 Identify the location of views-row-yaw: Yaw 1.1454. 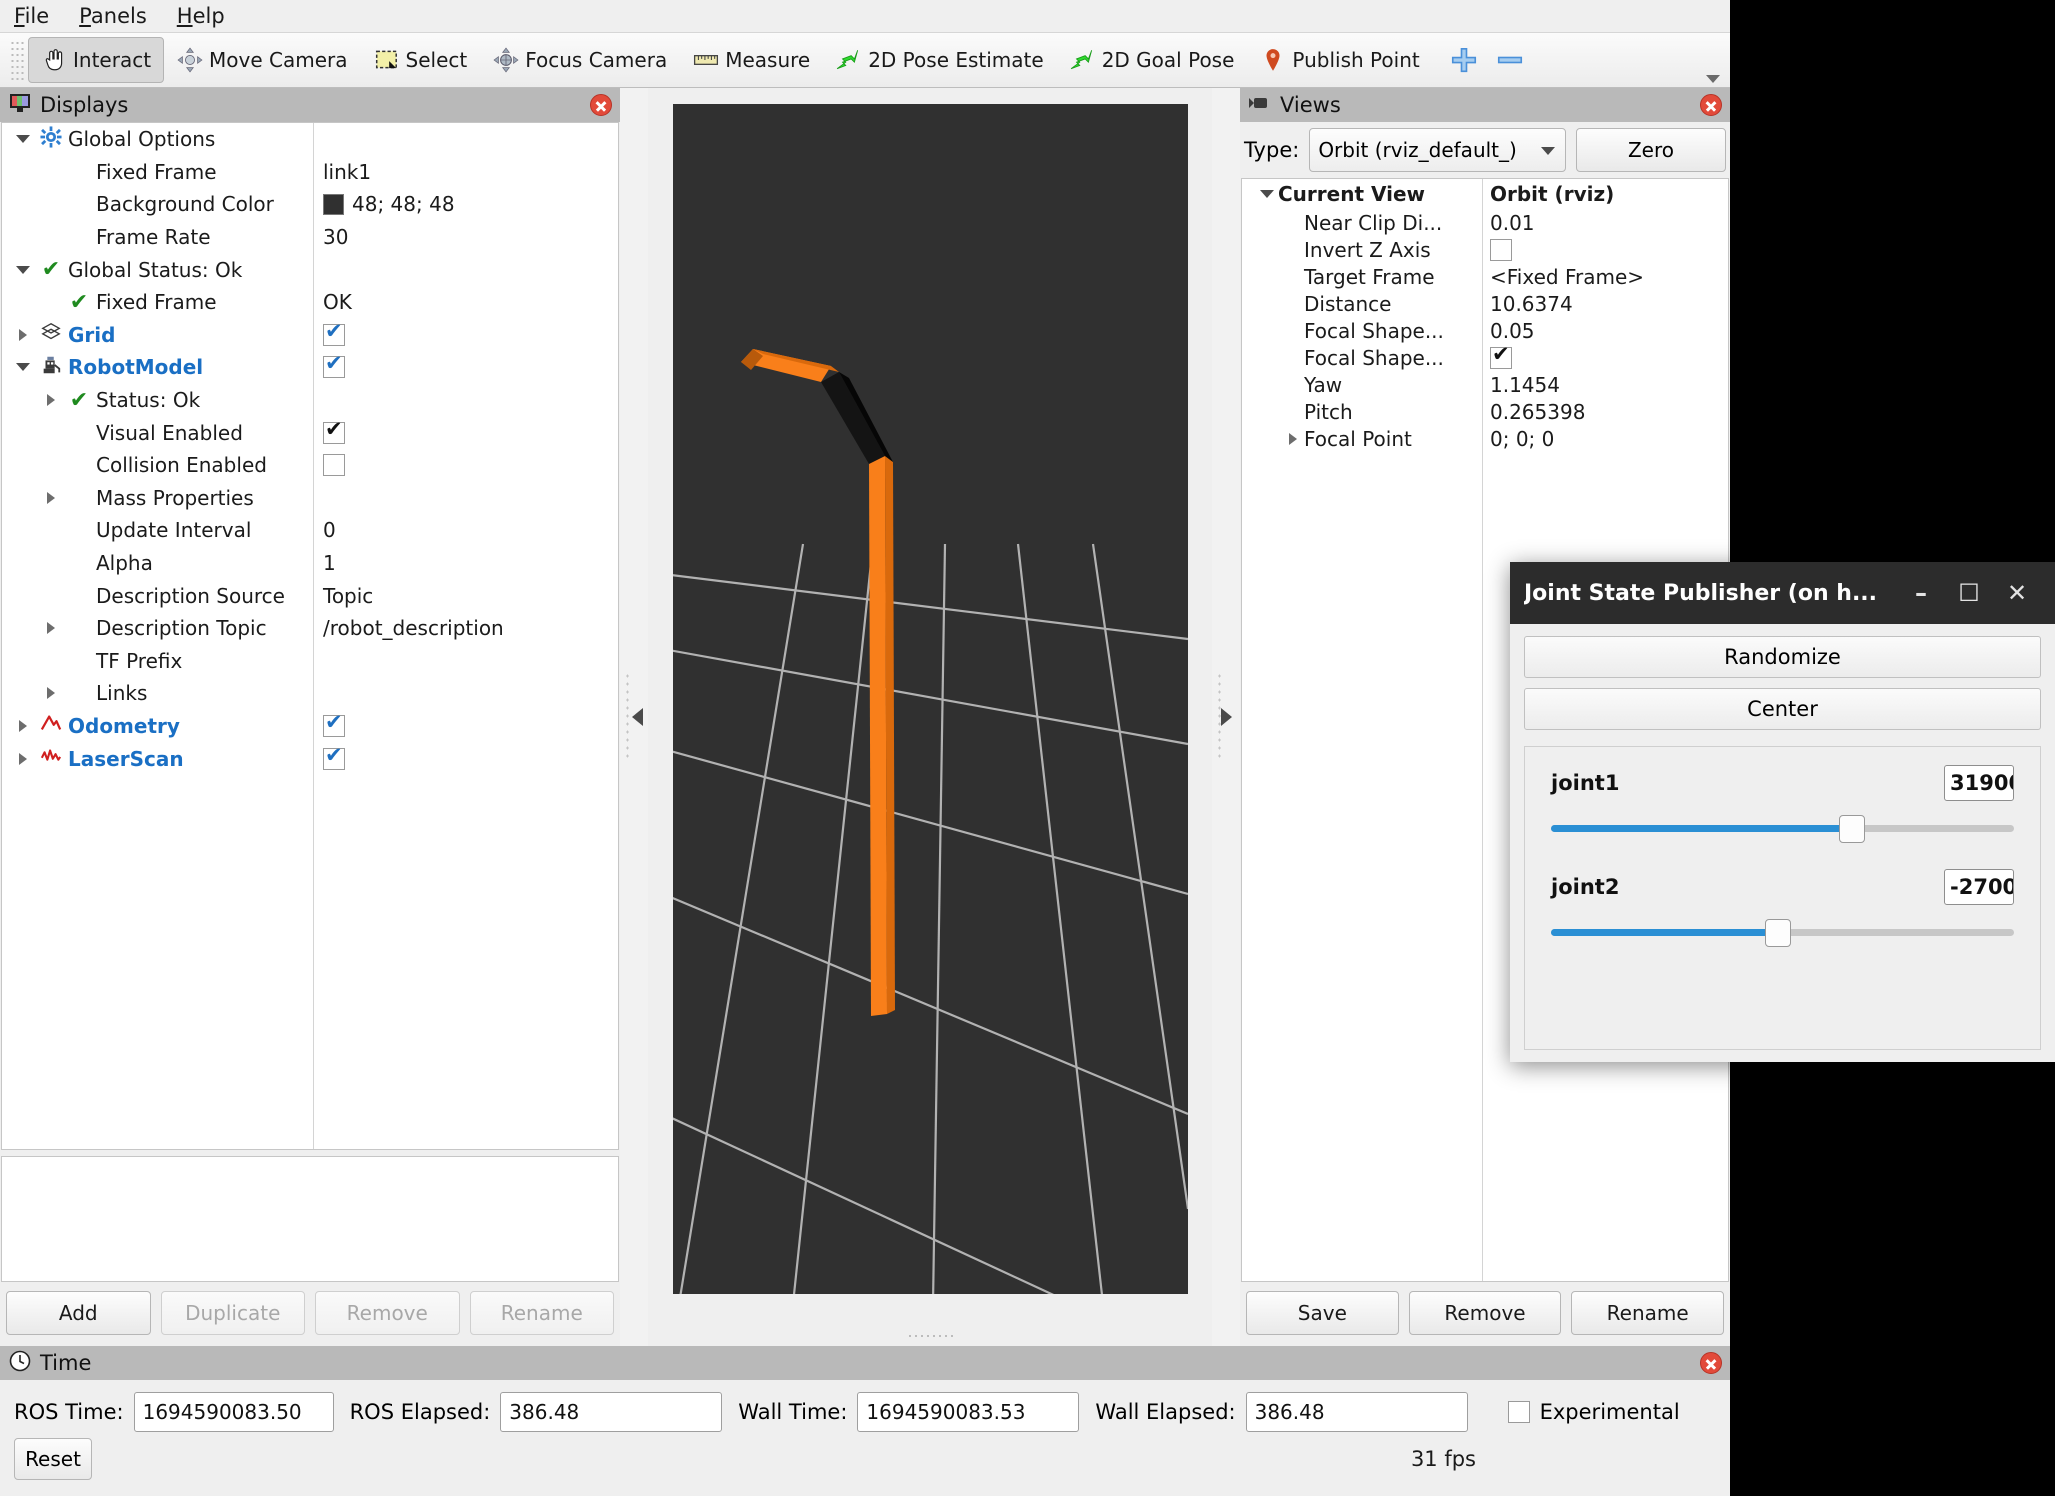
(1485, 384).